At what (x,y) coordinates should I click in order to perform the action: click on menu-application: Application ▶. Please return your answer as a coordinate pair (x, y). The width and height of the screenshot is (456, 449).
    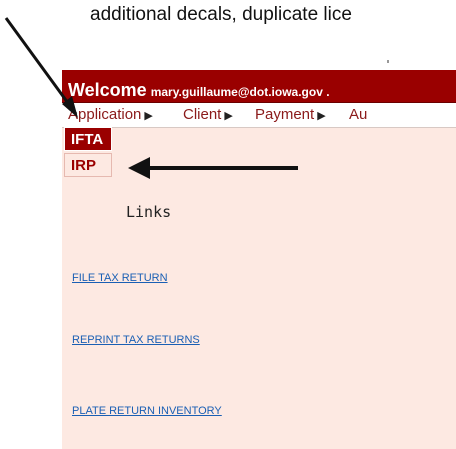
    Looking at the image, I should click on (110, 114).